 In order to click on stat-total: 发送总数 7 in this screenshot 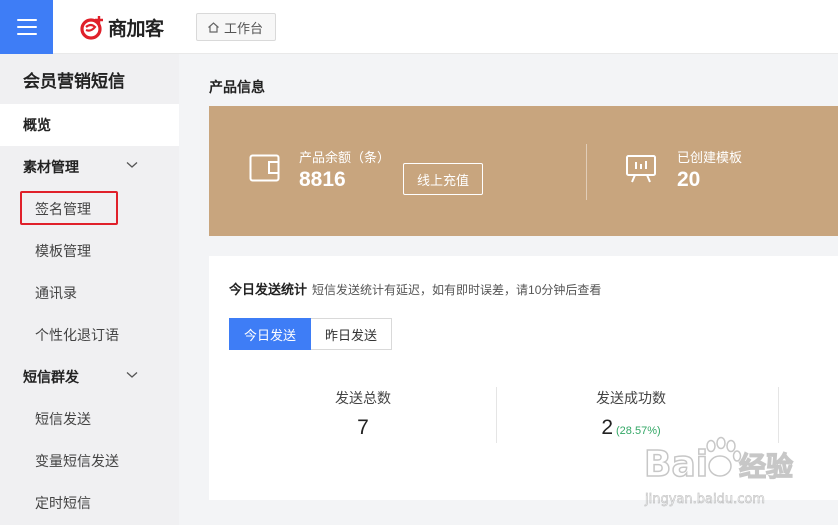, I will do `click(363, 414)`.